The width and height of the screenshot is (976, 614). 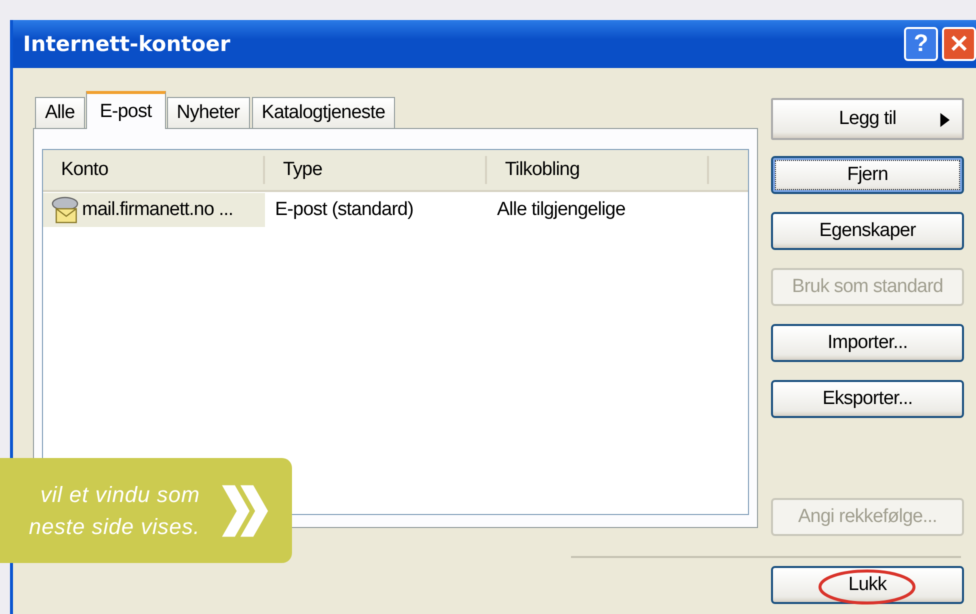 What do you see at coordinates (867, 231) in the screenshot?
I see `action-button: Egenskaper` at bounding box center [867, 231].